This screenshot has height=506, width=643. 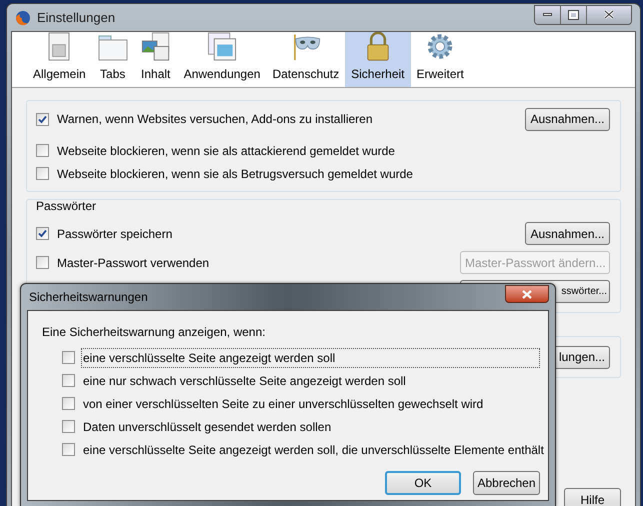 I want to click on toolbar-tab: Tabs, so click(x=113, y=59).